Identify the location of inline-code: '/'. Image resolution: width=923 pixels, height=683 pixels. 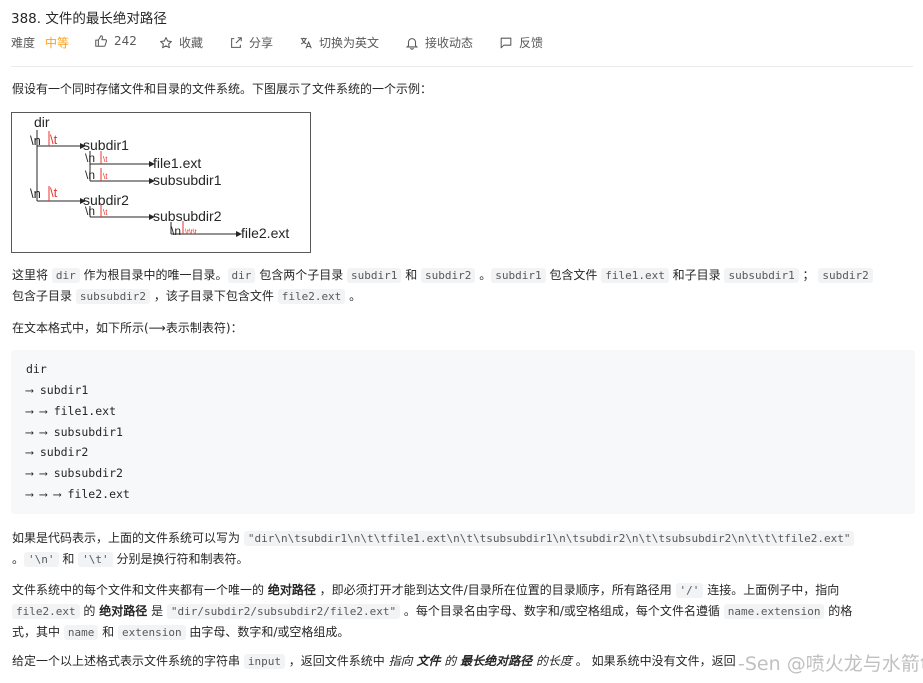
(689, 590).